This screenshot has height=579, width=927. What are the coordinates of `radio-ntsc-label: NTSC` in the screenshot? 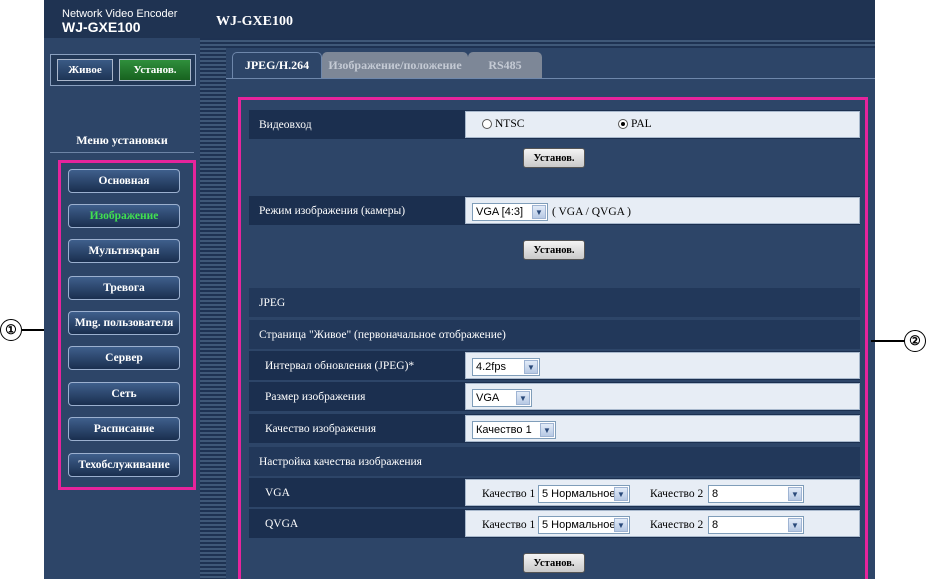 It's located at (510, 124).